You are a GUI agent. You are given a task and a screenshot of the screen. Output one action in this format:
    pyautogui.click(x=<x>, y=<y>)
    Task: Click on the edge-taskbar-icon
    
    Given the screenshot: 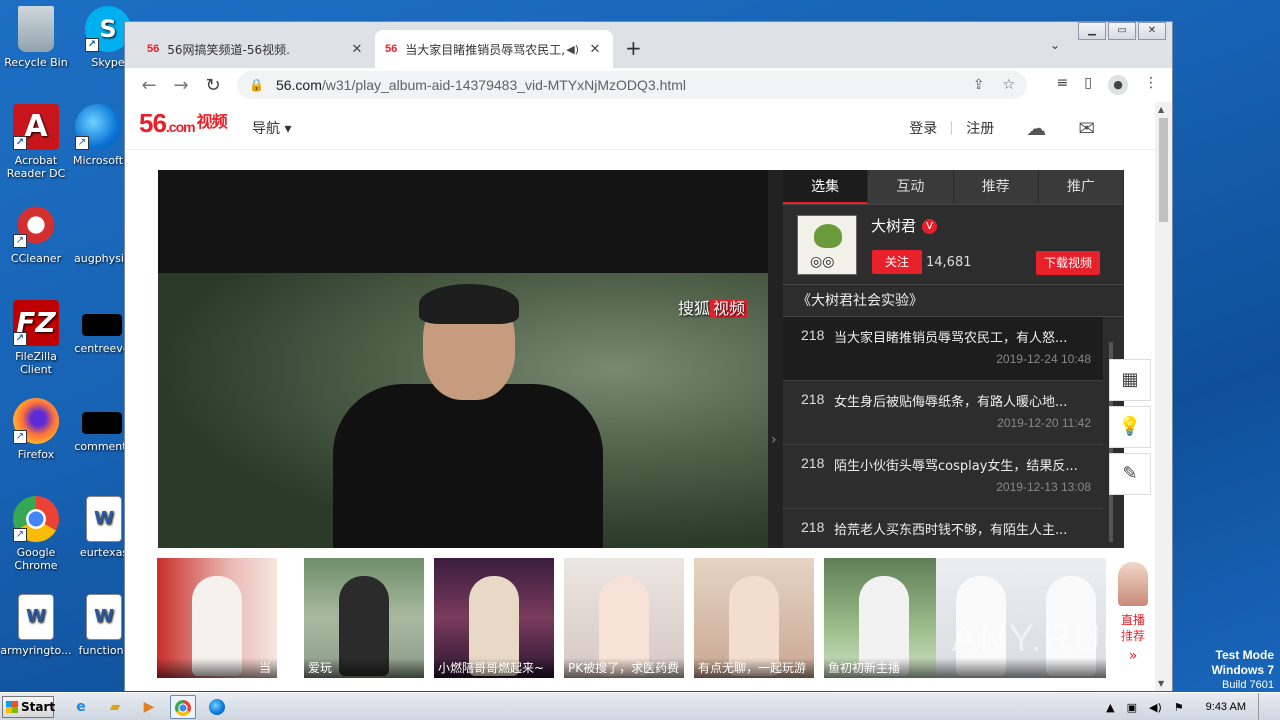 What is the action you would take?
    pyautogui.click(x=217, y=707)
    